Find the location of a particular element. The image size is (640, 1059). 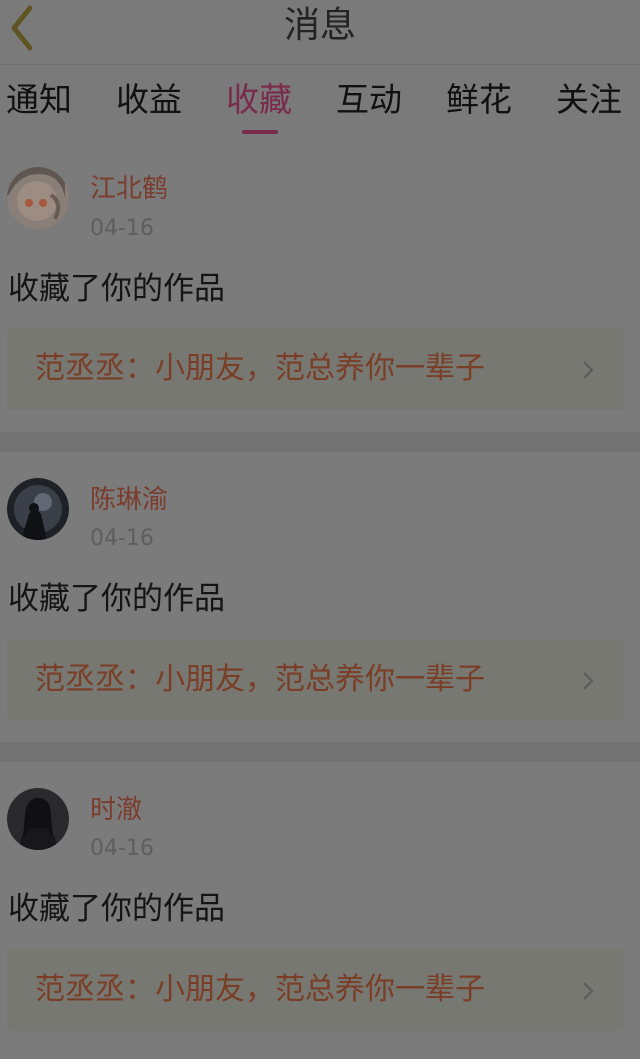

active-tab-indicator is located at coordinates (260, 132).